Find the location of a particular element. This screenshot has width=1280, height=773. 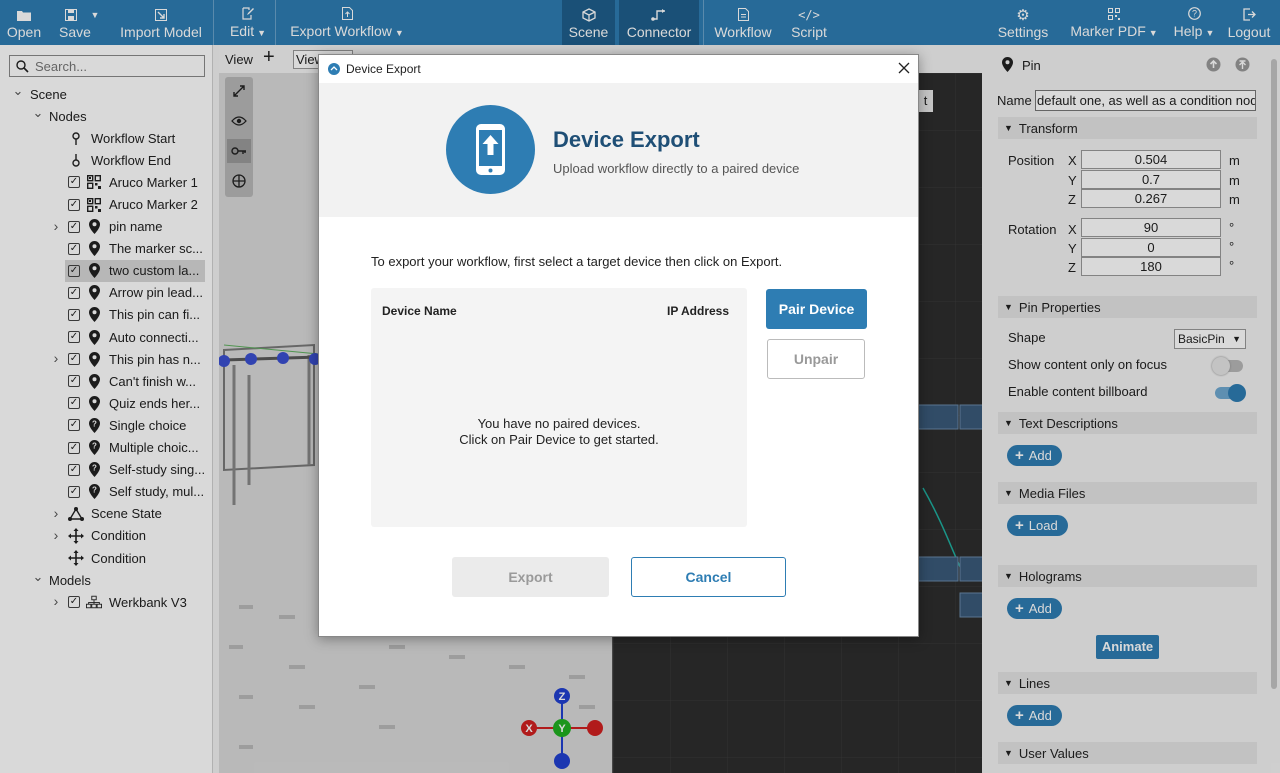

pair-device-button: Pair Device is located at coordinates (816, 309).